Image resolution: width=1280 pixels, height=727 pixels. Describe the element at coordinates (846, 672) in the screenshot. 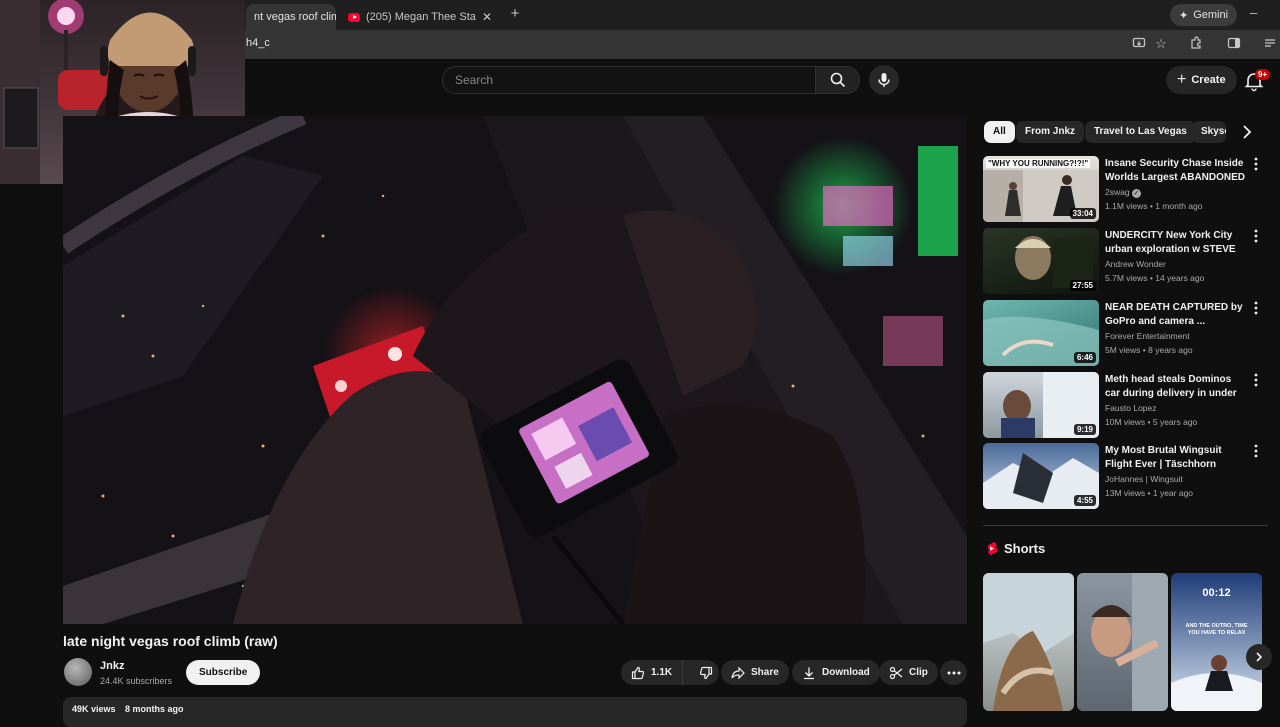

I see `download-label: Download` at that location.